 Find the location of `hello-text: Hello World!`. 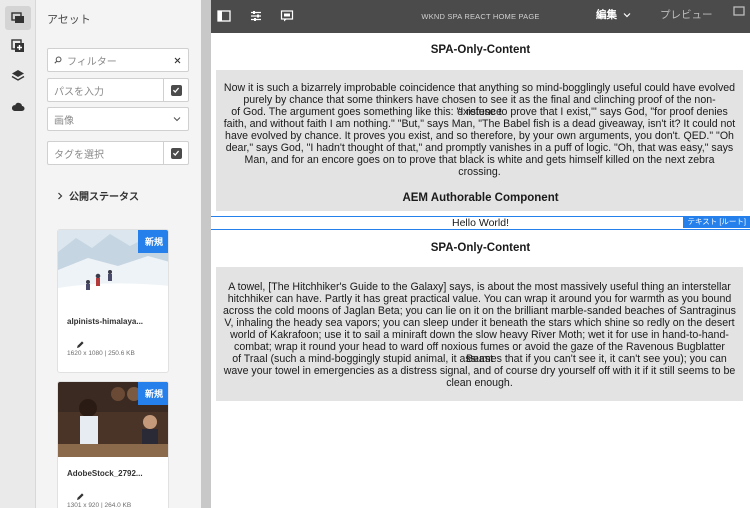

hello-text: Hello World! is located at coordinates (480, 223).